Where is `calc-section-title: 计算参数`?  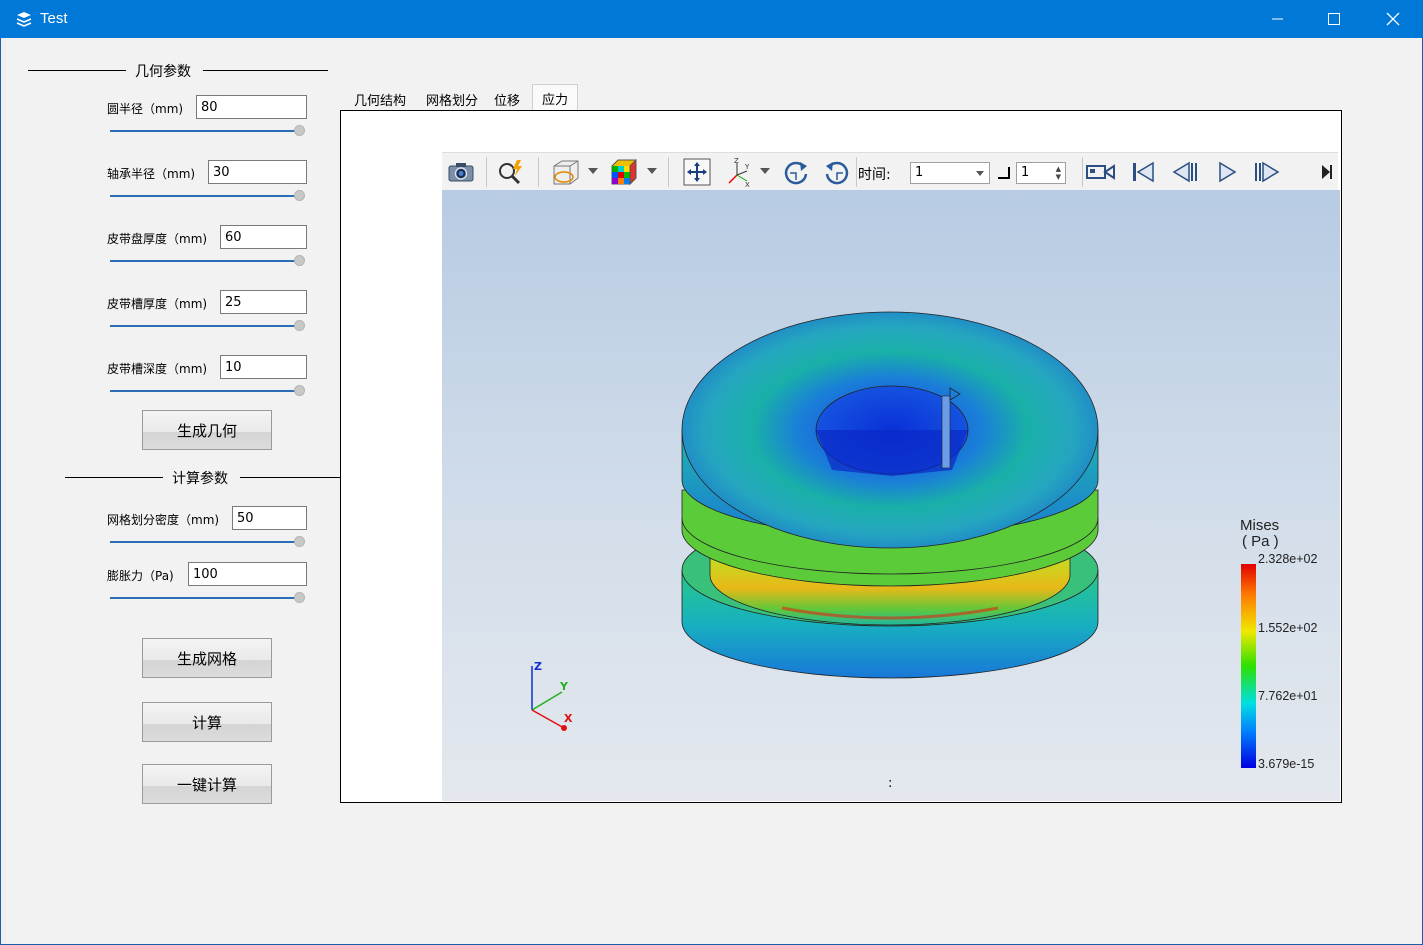 calc-section-title: 计算参数 is located at coordinates (200, 479).